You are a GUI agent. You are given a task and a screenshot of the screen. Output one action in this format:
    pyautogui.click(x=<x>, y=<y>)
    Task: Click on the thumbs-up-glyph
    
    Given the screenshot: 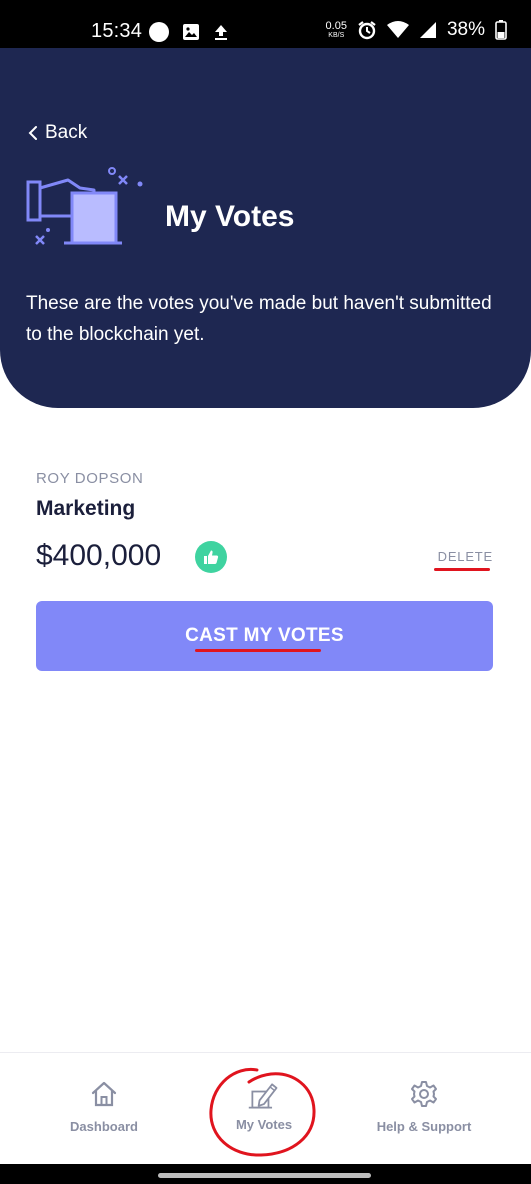 What is the action you would take?
    pyautogui.click(x=211, y=557)
    